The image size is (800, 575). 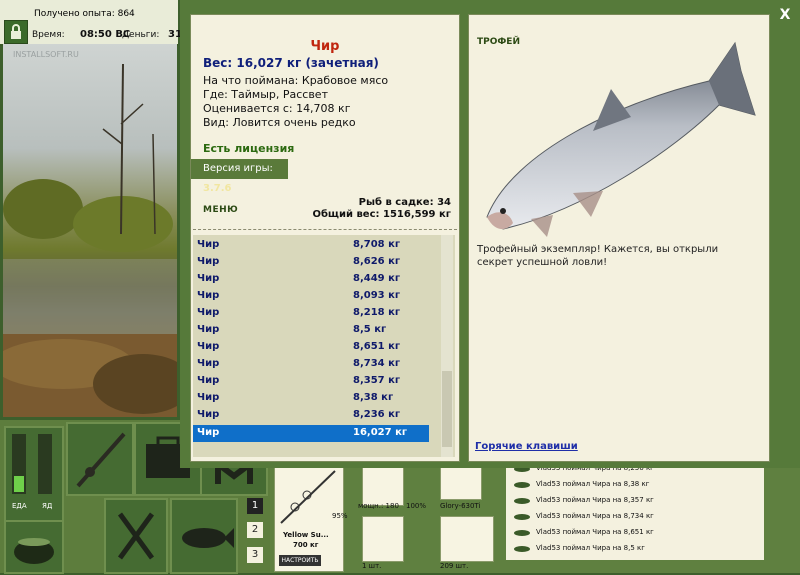 I want to click on version-label: Версия игры:, so click(x=238, y=168).